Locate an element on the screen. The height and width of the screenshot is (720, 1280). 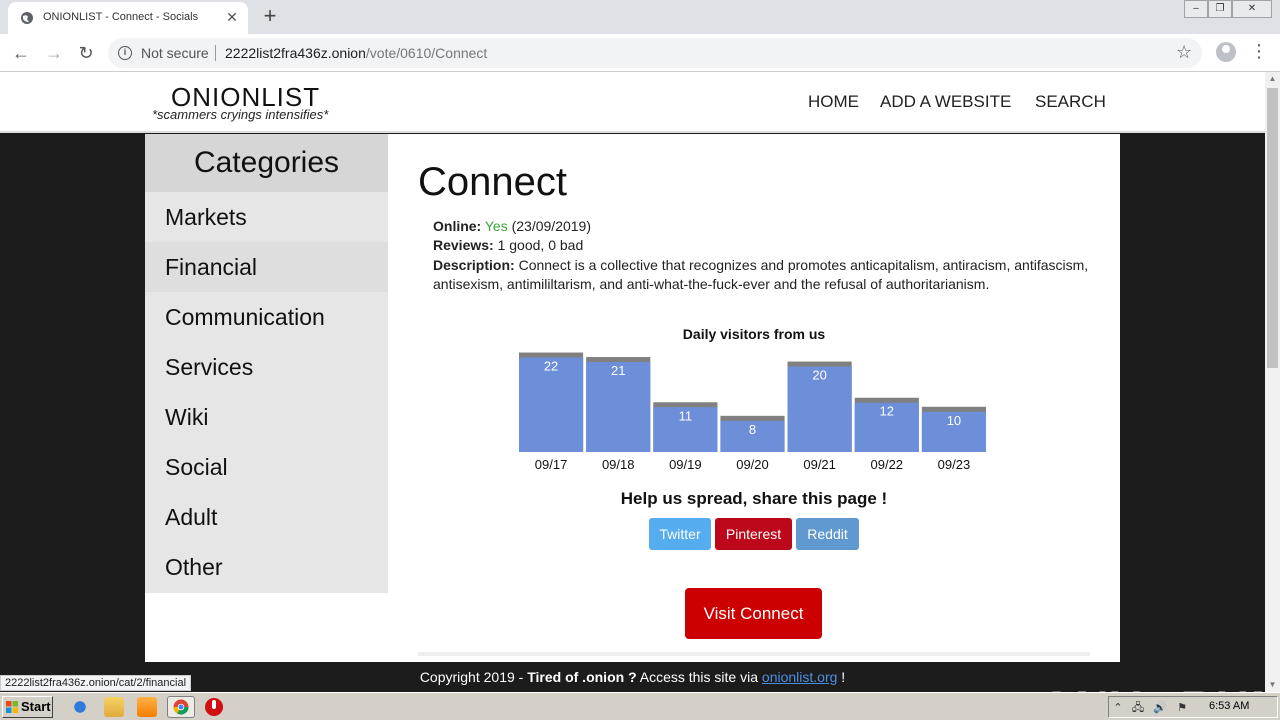
file-explorer-icon is located at coordinates (114, 707).